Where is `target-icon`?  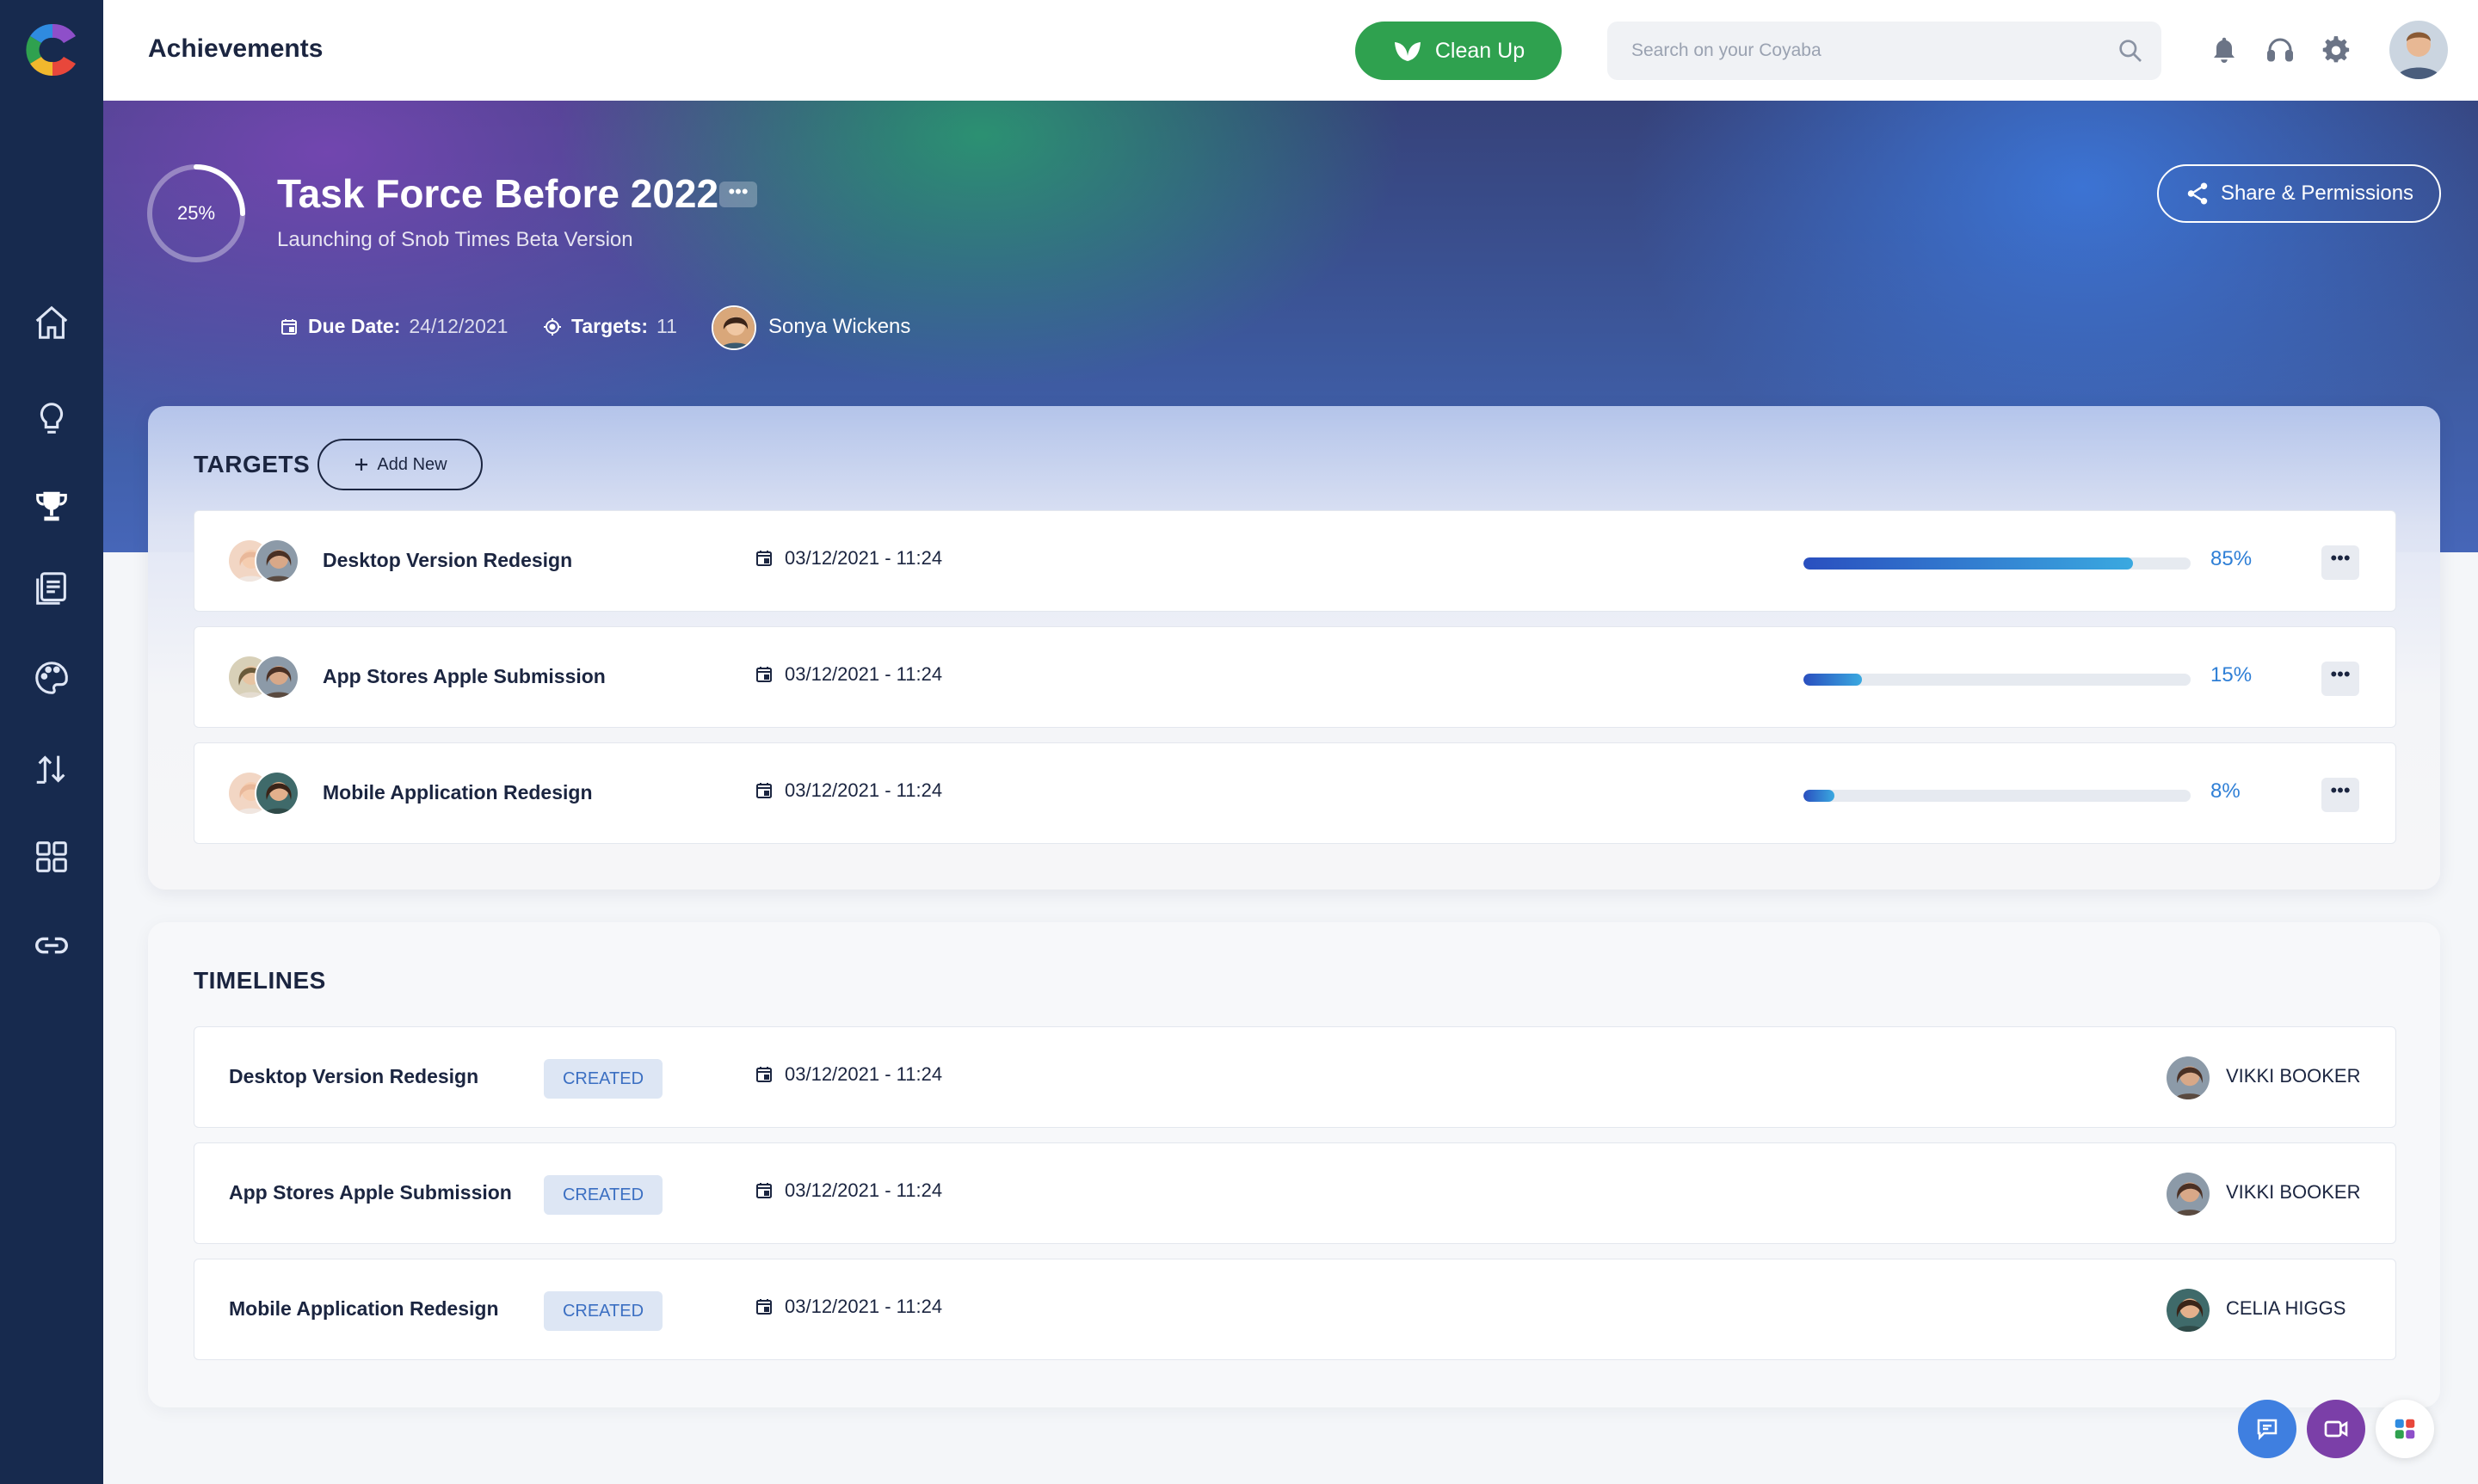
target-icon is located at coordinates (552, 326).